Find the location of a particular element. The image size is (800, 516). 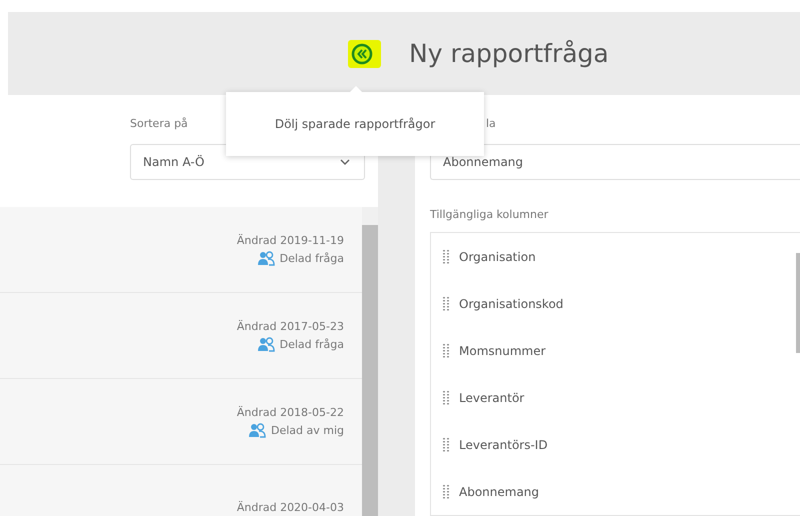

modified-date: Ändrad 2018-05-22 is located at coordinates (290, 412).